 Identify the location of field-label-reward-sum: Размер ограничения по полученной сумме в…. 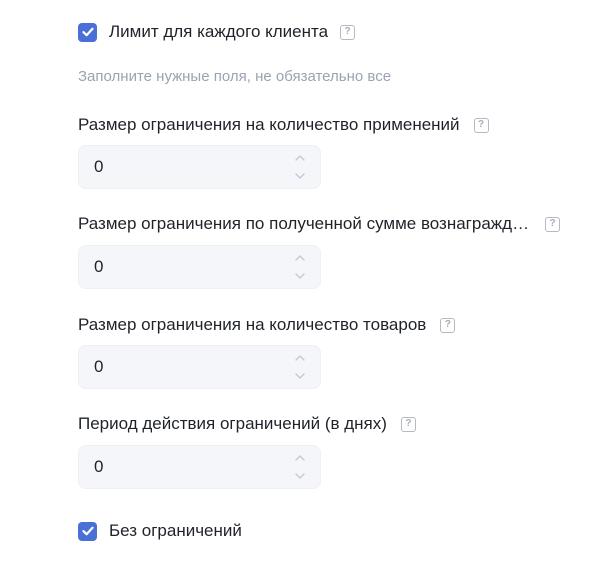
(319, 224).